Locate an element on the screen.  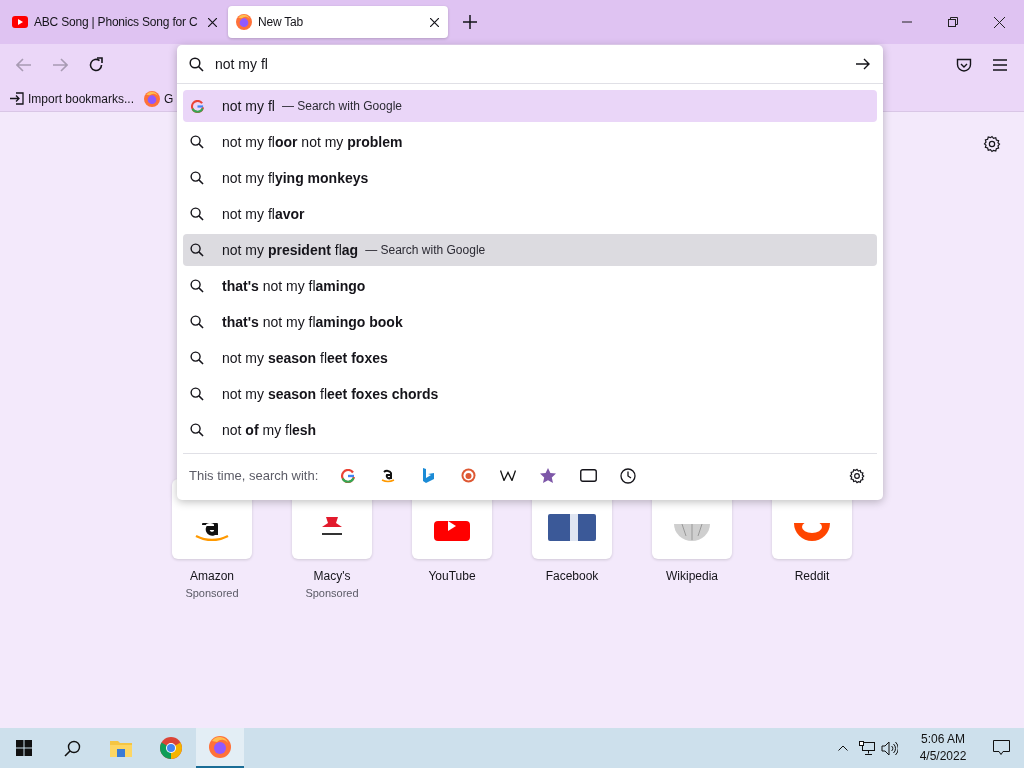
tab-title: ABC Song | Phonics Song for C is located at coordinates (116, 22).